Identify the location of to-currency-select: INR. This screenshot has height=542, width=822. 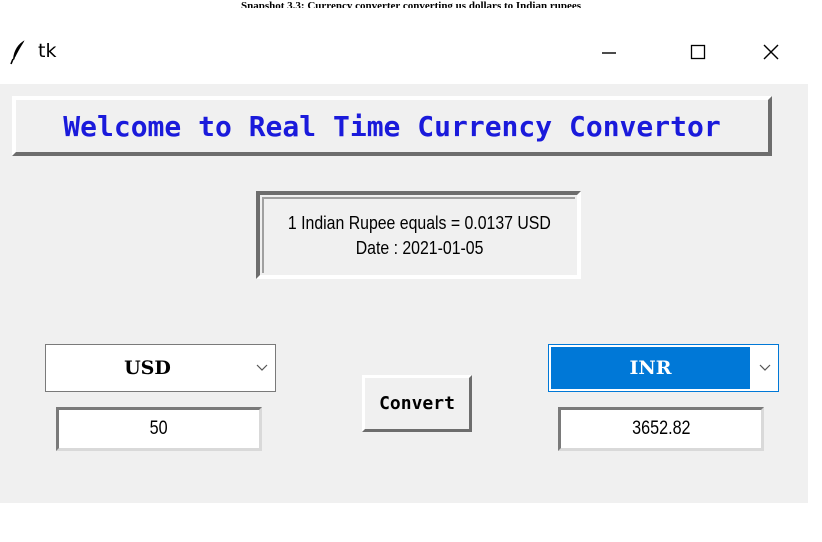
(663, 368).